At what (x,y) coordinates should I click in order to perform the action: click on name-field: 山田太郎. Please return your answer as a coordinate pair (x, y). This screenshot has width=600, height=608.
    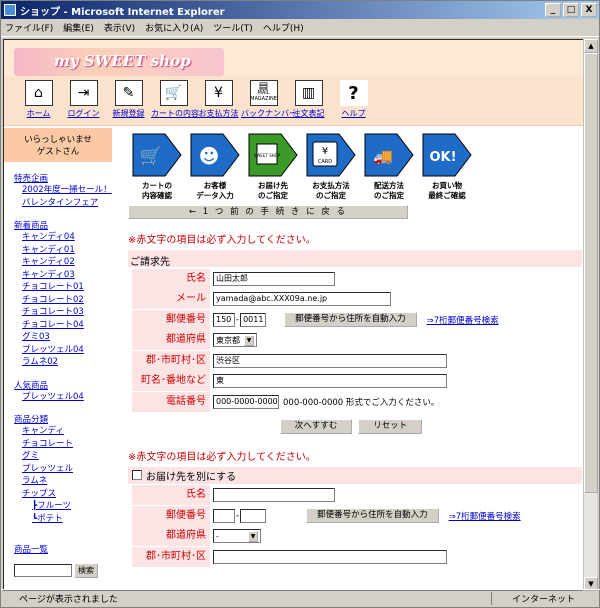
    Looking at the image, I should click on (274, 278).